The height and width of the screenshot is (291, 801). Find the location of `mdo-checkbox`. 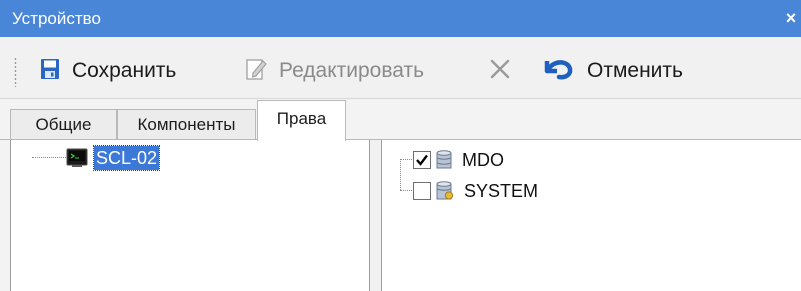

mdo-checkbox is located at coordinates (422, 160).